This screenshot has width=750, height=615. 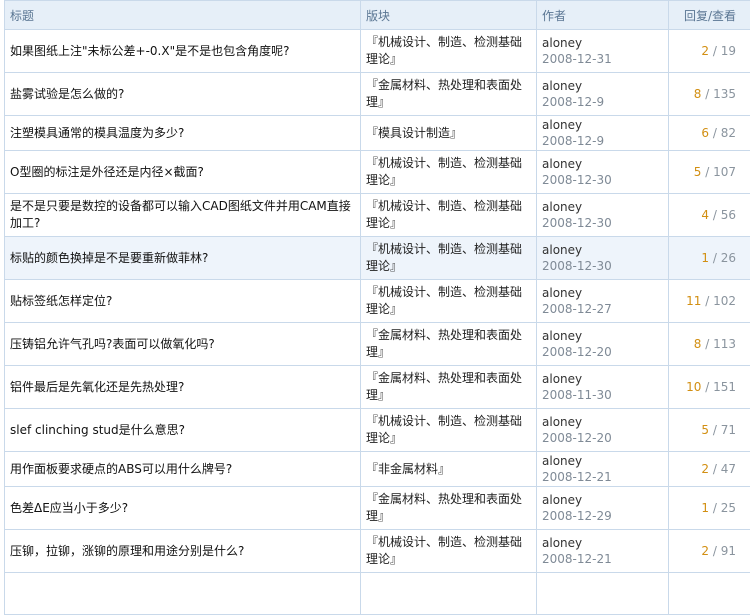 I want to click on reply-count: 4, so click(x=705, y=215).